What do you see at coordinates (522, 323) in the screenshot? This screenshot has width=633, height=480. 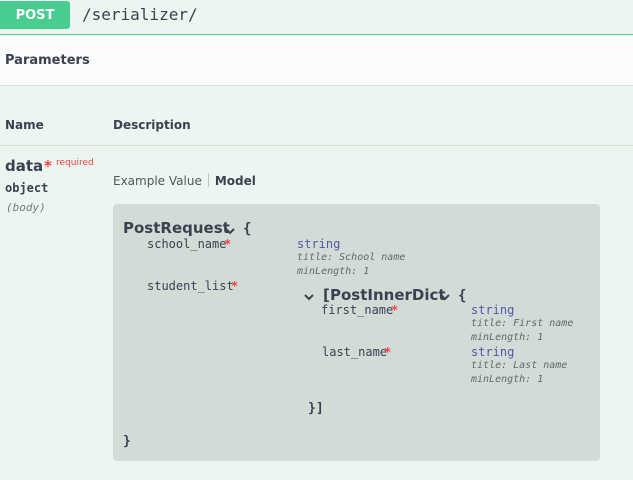 I see `property-title: title: First name` at bounding box center [522, 323].